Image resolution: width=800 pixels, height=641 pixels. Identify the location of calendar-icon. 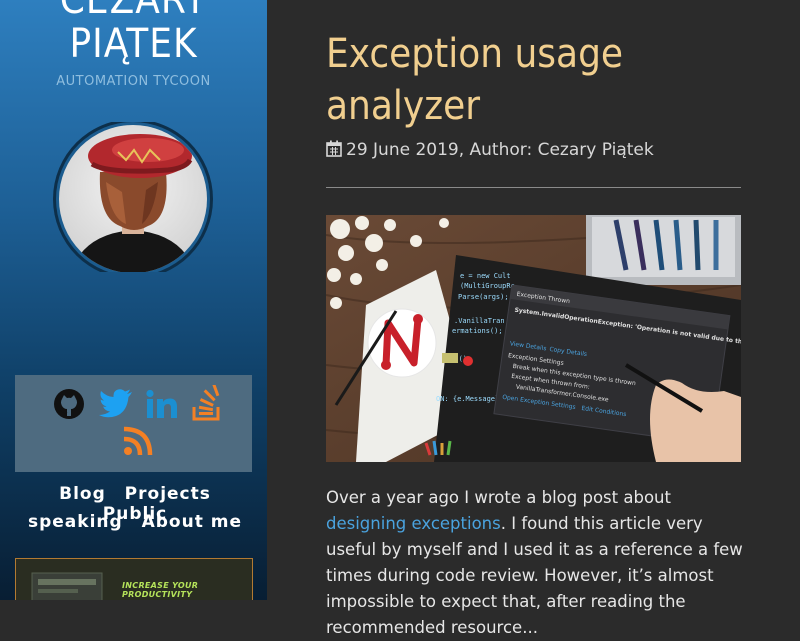
(334, 148).